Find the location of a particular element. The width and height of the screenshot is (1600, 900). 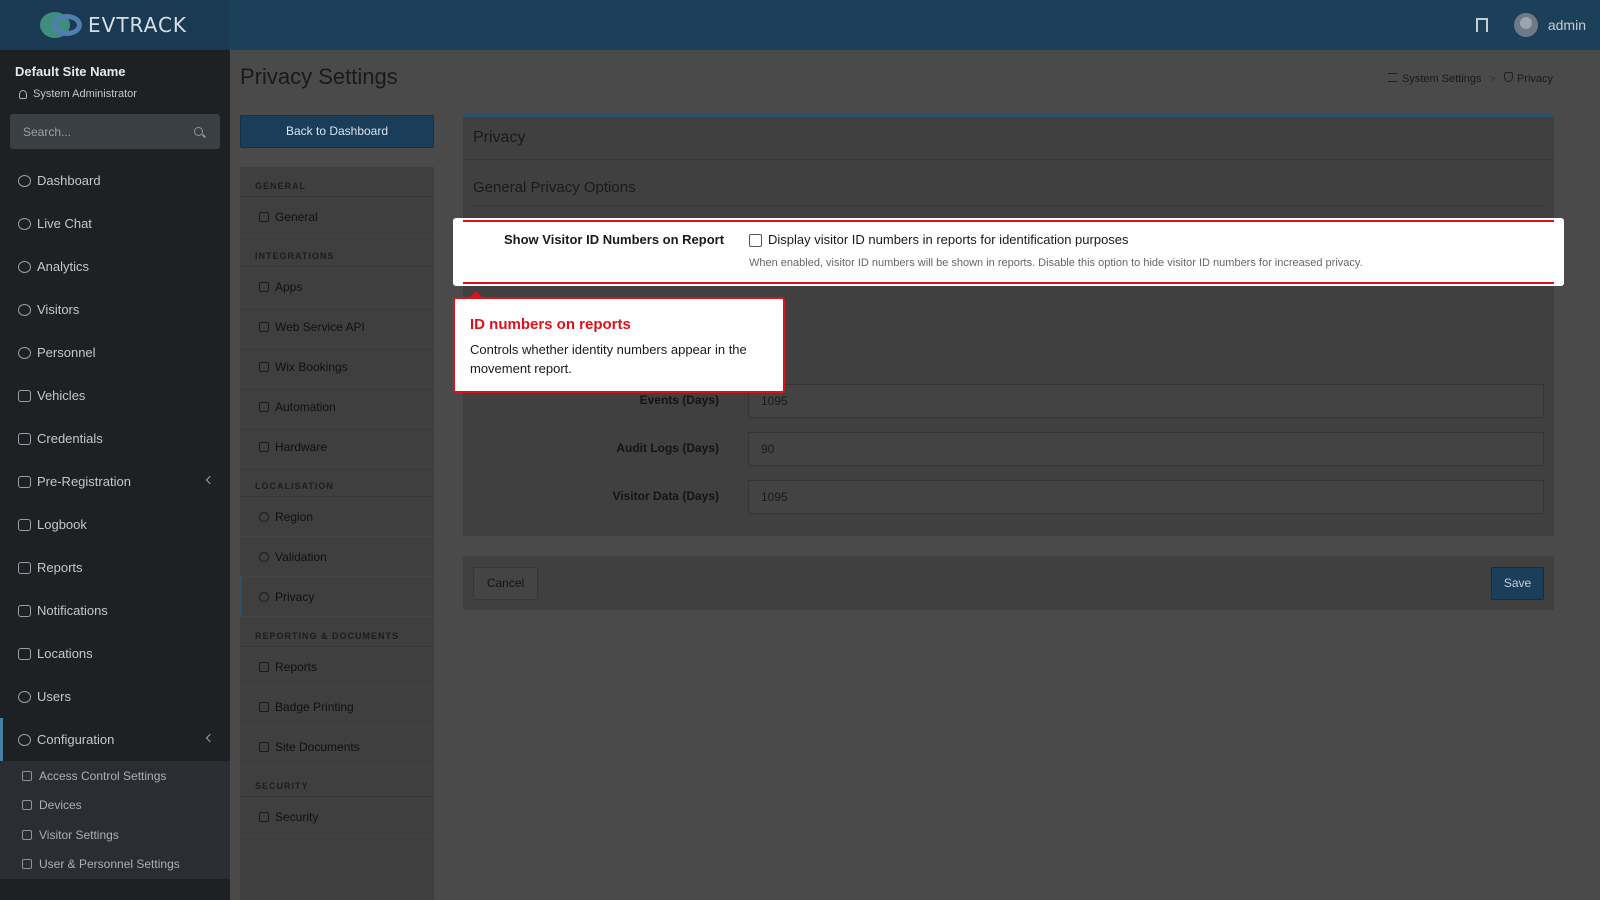

audit-logs-retention-input is located at coordinates (1146, 449).